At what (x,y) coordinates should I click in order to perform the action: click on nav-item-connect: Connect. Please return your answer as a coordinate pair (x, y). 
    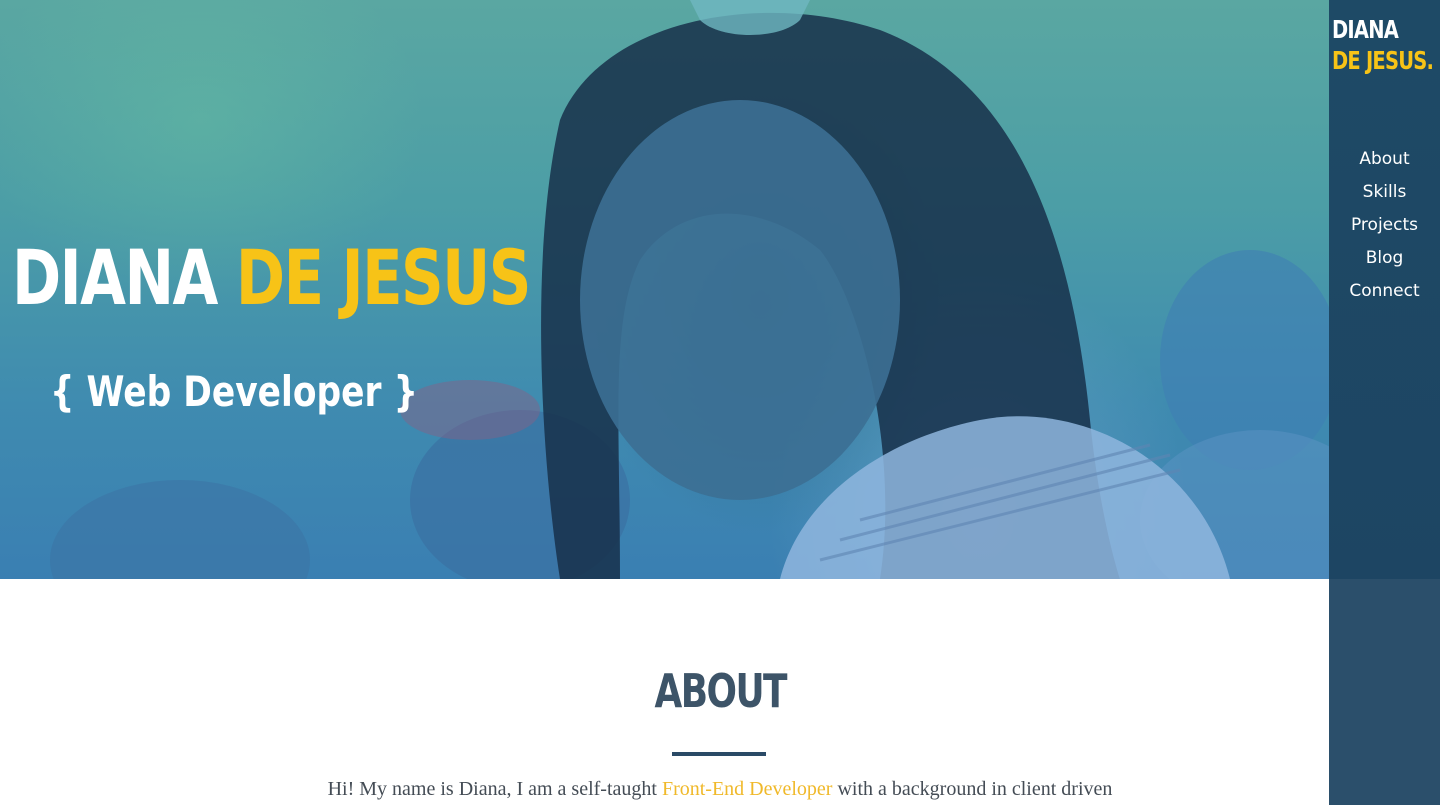
    Looking at the image, I should click on (1384, 291).